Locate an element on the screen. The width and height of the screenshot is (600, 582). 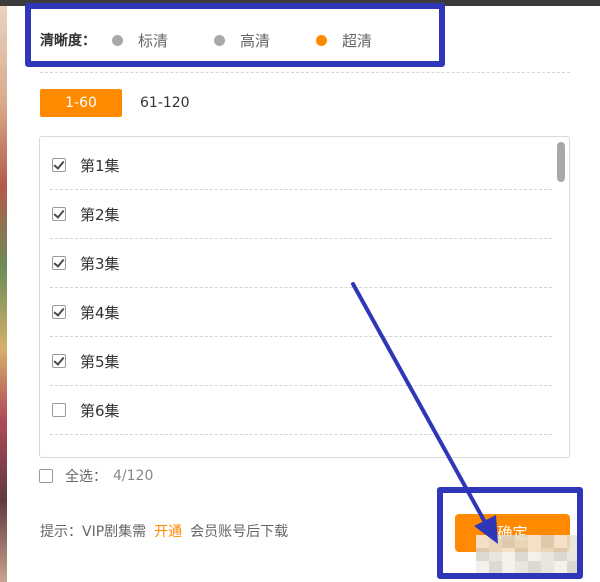
list-item: 第4集 is located at coordinates (301, 312).